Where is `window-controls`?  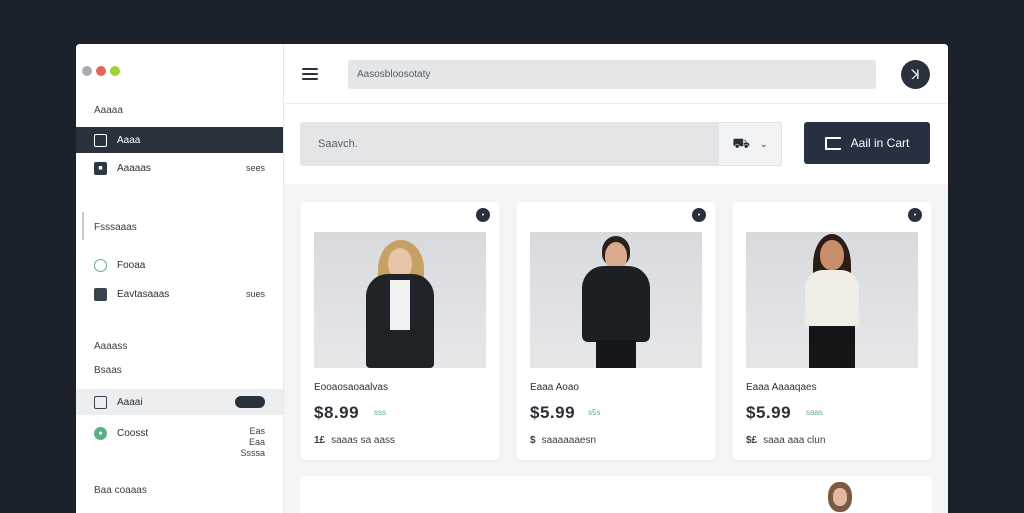 window-controls is located at coordinates (101, 71).